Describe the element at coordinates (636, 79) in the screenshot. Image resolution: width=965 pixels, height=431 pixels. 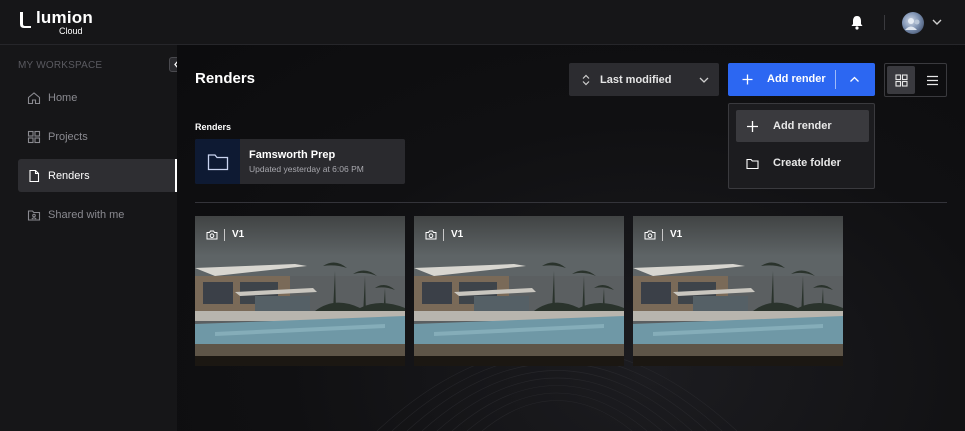
I see `sort-label: Last modified` at that location.